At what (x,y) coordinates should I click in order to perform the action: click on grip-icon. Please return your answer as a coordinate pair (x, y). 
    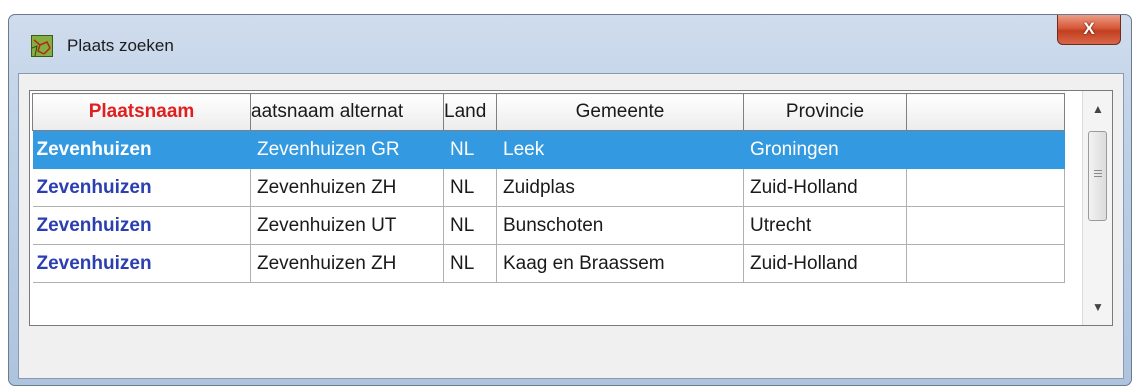
    Looking at the image, I should click on (1098, 174).